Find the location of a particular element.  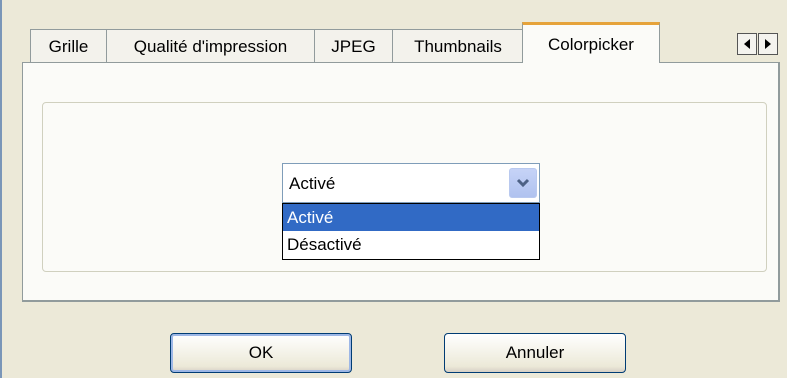

triangle-left-icon is located at coordinates (747, 44).